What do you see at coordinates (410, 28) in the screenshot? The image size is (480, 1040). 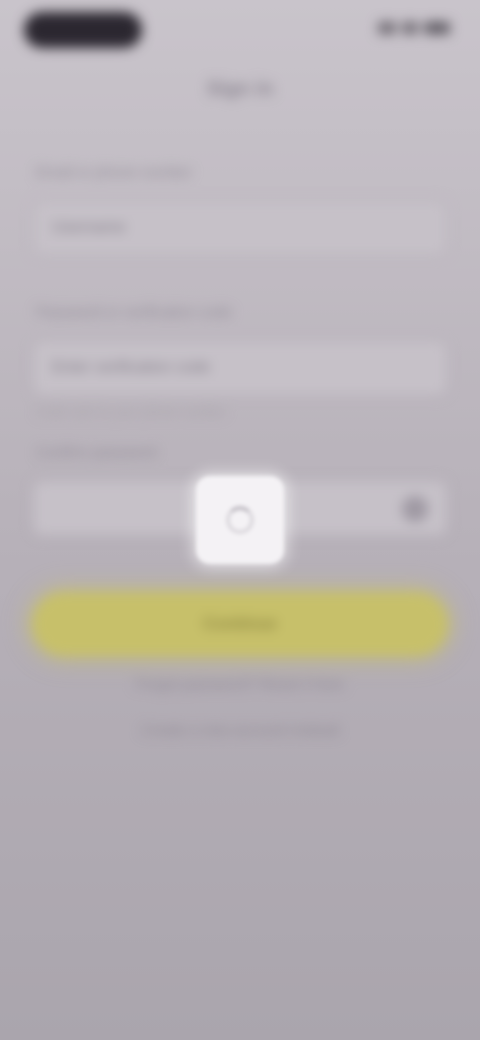 I see `wifi-icon` at bounding box center [410, 28].